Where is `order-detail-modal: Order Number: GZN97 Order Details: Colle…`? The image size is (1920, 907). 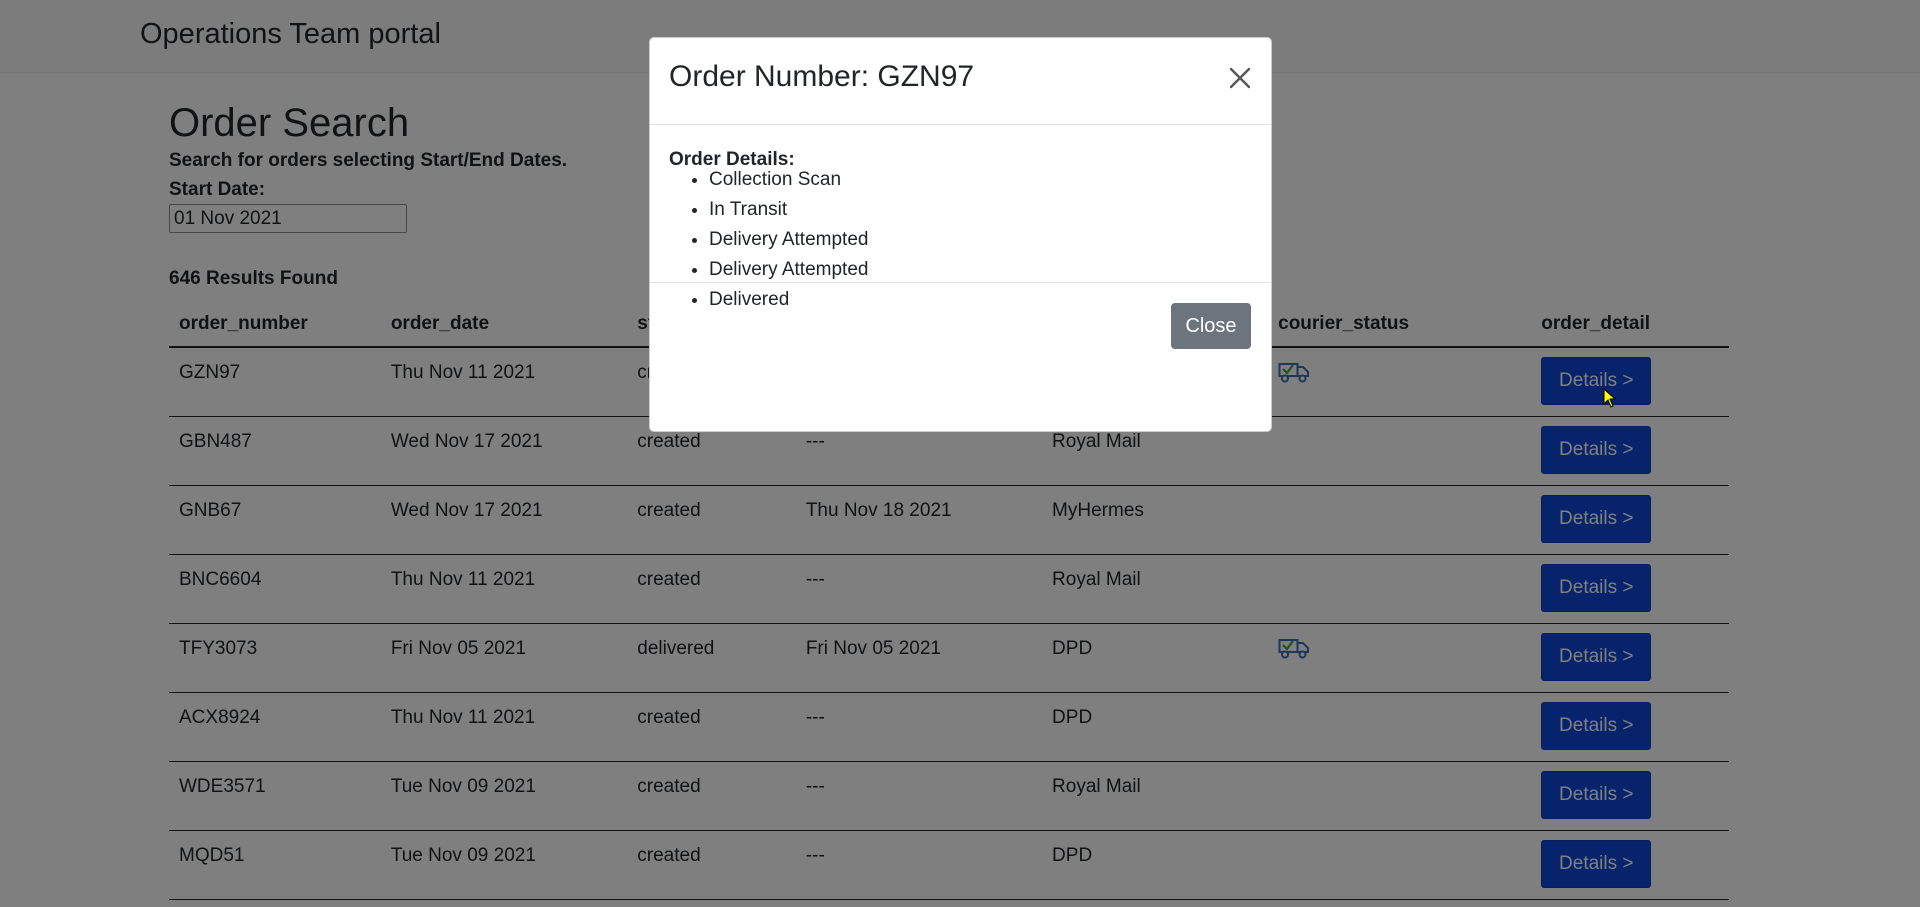 order-detail-modal: Order Number: GZN97 Order Details: Colle… is located at coordinates (960, 234).